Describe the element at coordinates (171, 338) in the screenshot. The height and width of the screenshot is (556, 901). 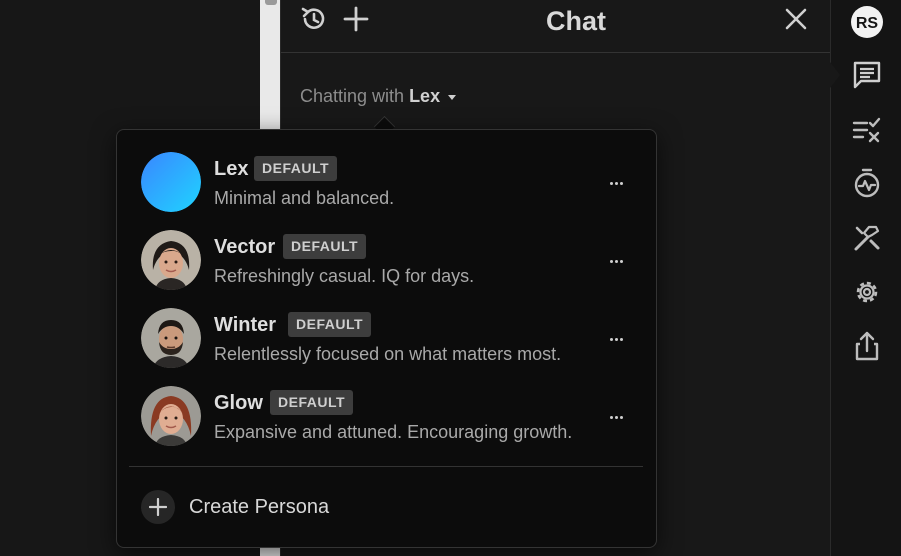
I see `avatar-winter` at that location.